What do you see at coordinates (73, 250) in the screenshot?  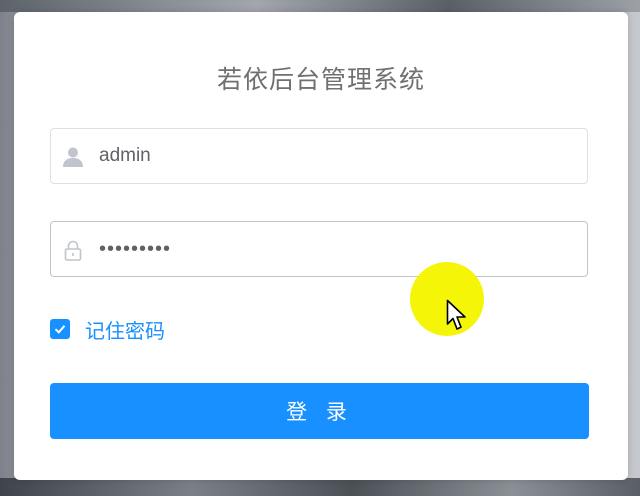 I see `lock-icon` at bounding box center [73, 250].